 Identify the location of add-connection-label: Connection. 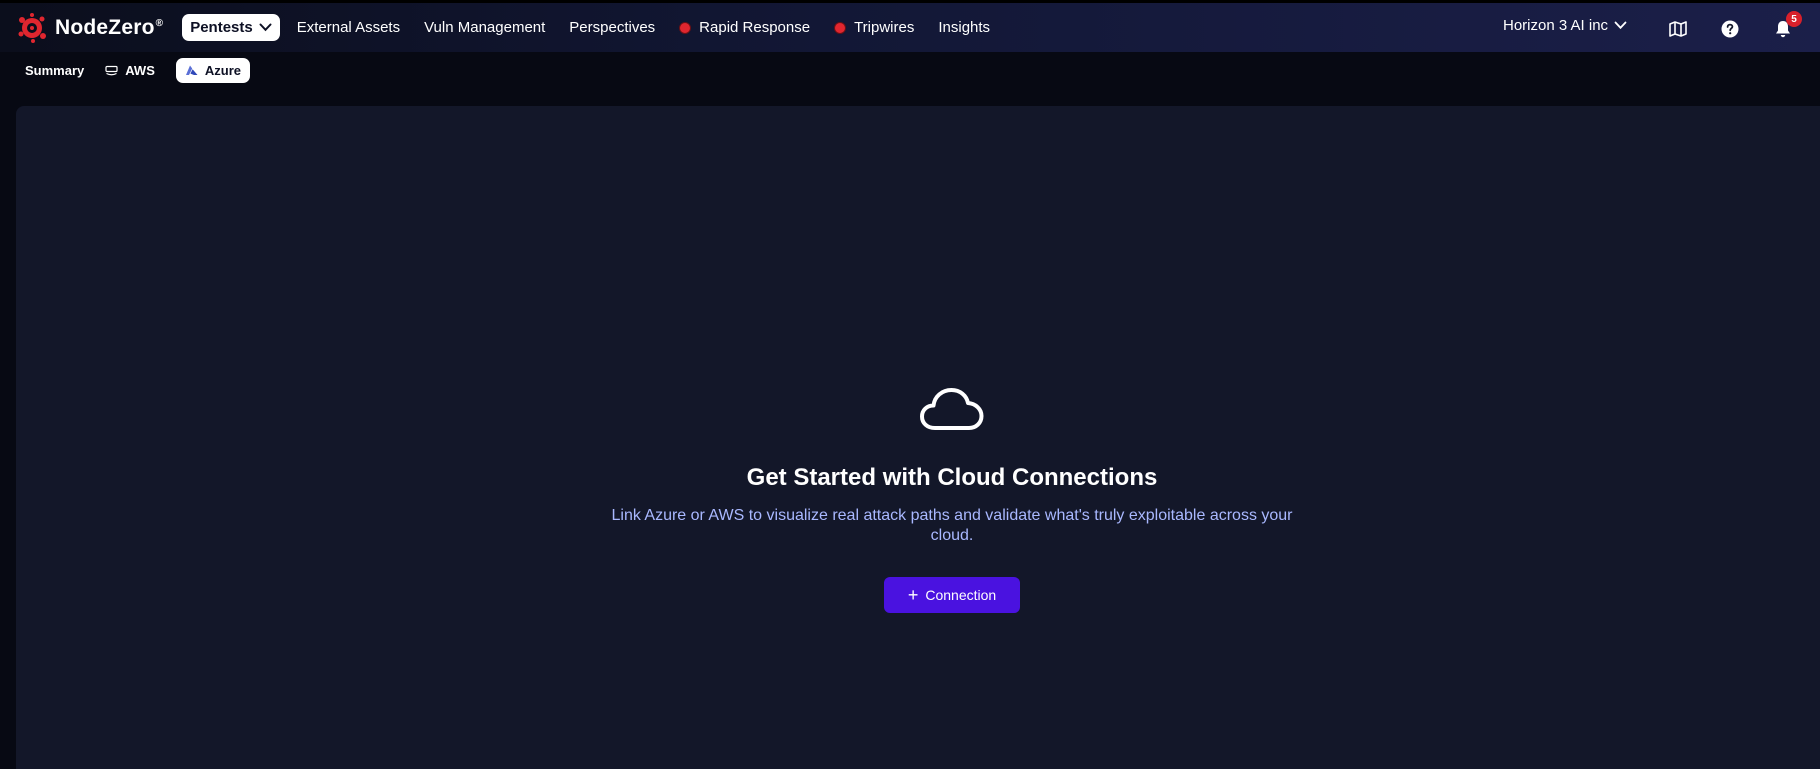
(961, 595).